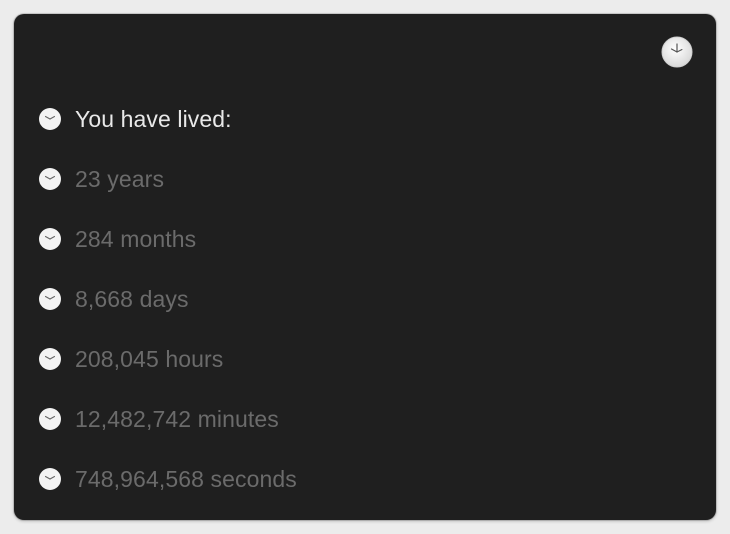 The width and height of the screenshot is (730, 534). I want to click on stat-value: 208,045, so click(117, 358).